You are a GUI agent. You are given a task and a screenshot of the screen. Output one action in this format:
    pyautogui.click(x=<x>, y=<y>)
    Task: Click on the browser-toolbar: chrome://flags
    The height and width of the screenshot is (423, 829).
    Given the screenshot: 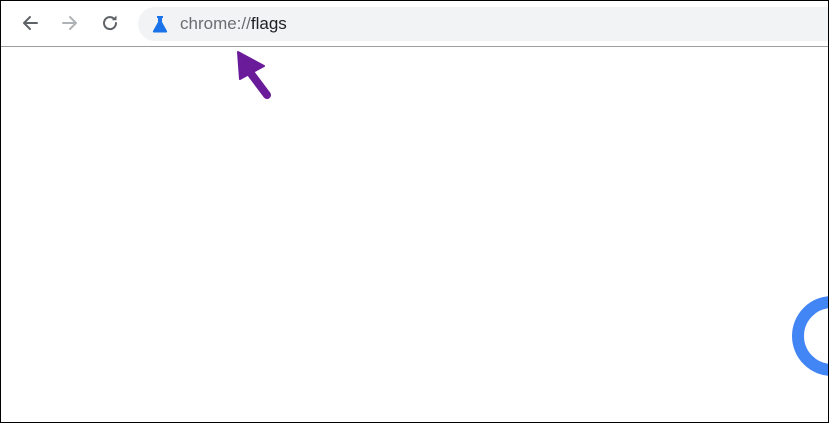 What is the action you would take?
    pyautogui.click(x=414, y=24)
    